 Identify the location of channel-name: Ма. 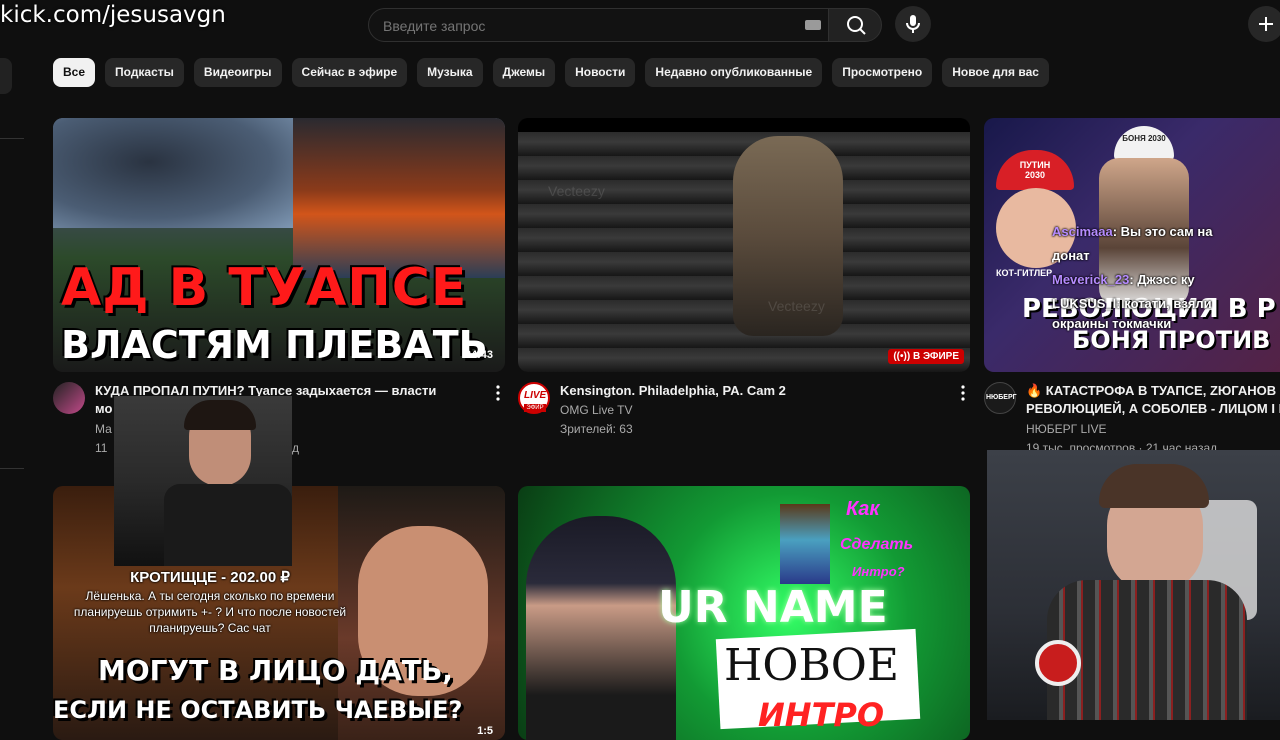
(103, 429).